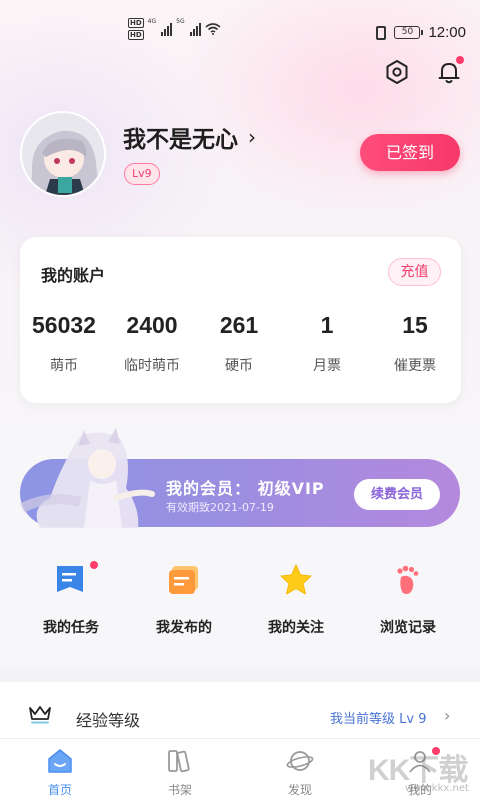 Image resolution: width=480 pixels, height=800 pixels. Describe the element at coordinates (239, 366) in the screenshot. I see `stat-label: 硬币` at that location.